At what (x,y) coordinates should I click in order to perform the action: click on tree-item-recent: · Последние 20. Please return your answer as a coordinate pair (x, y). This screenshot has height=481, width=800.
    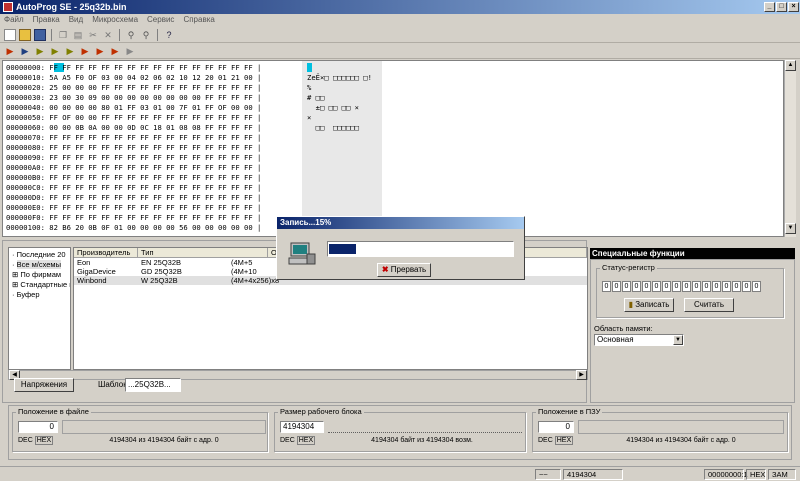
    Looking at the image, I should click on (41, 255).